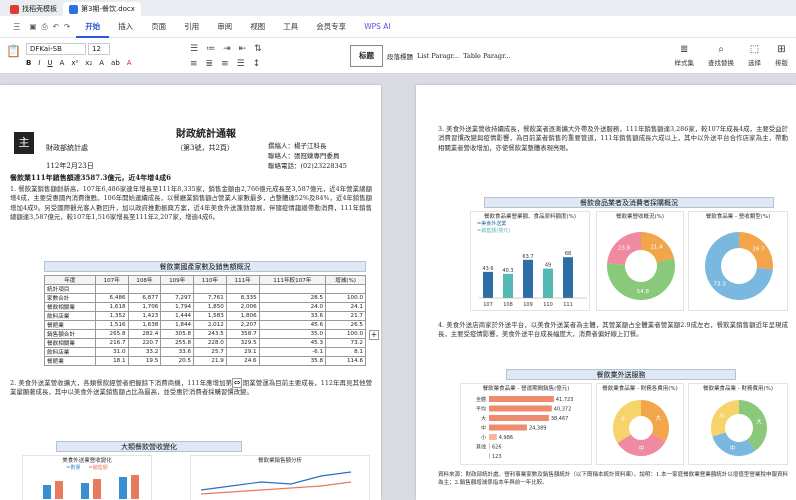 The width and height of the screenshot is (796, 500). Describe the element at coordinates (227, 49) in the screenshot. I see `indent-icon: ⇥` at that location.